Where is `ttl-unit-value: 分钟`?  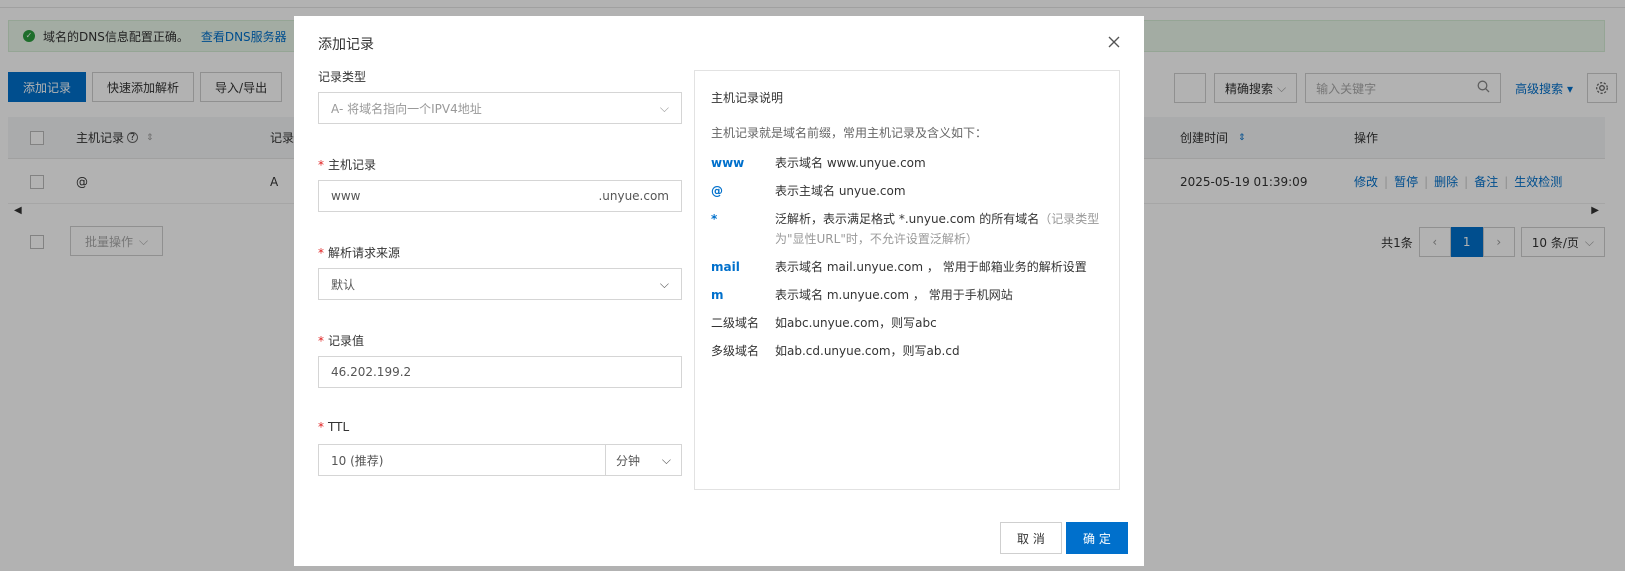
ttl-unit-value: 分钟 is located at coordinates (628, 460).